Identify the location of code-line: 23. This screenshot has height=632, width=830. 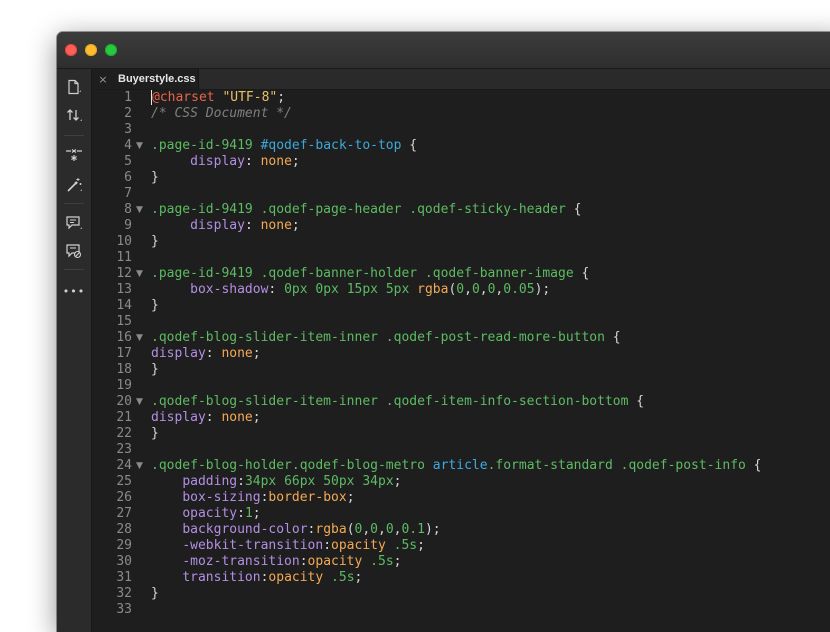
(461, 450).